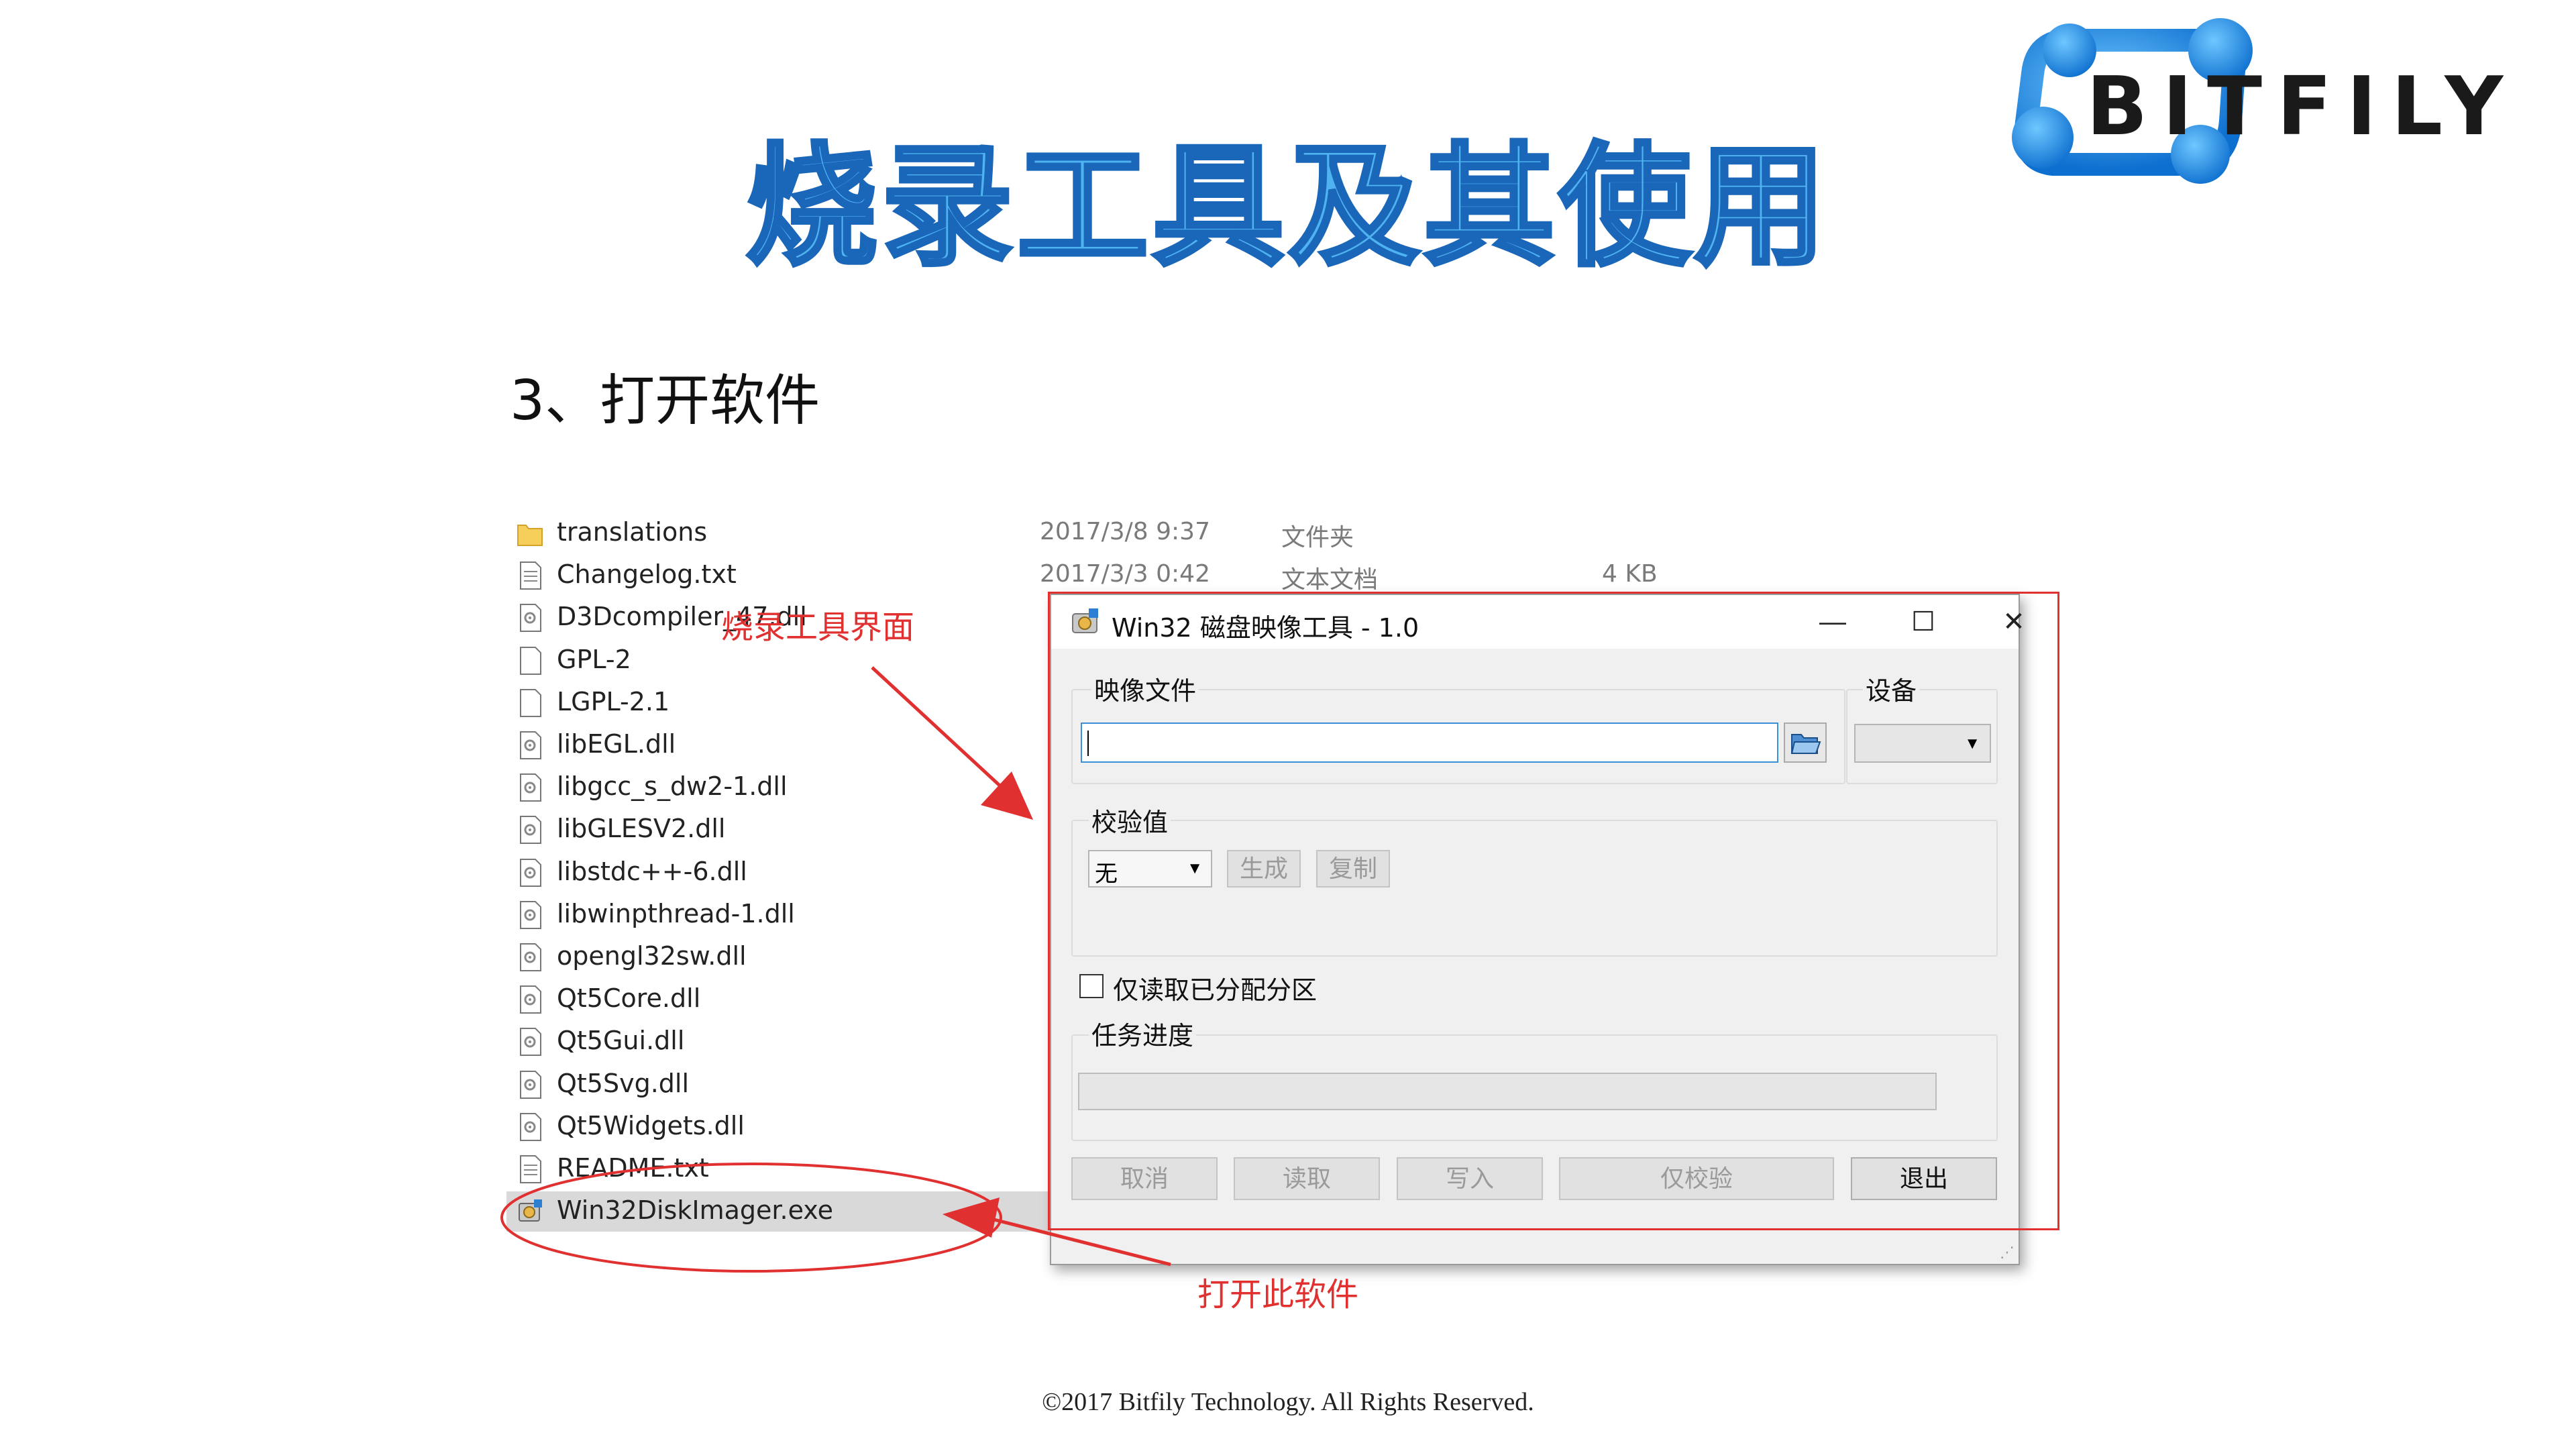 The height and width of the screenshot is (1449, 2576). I want to click on annotation-overlay, so click(835, 969).